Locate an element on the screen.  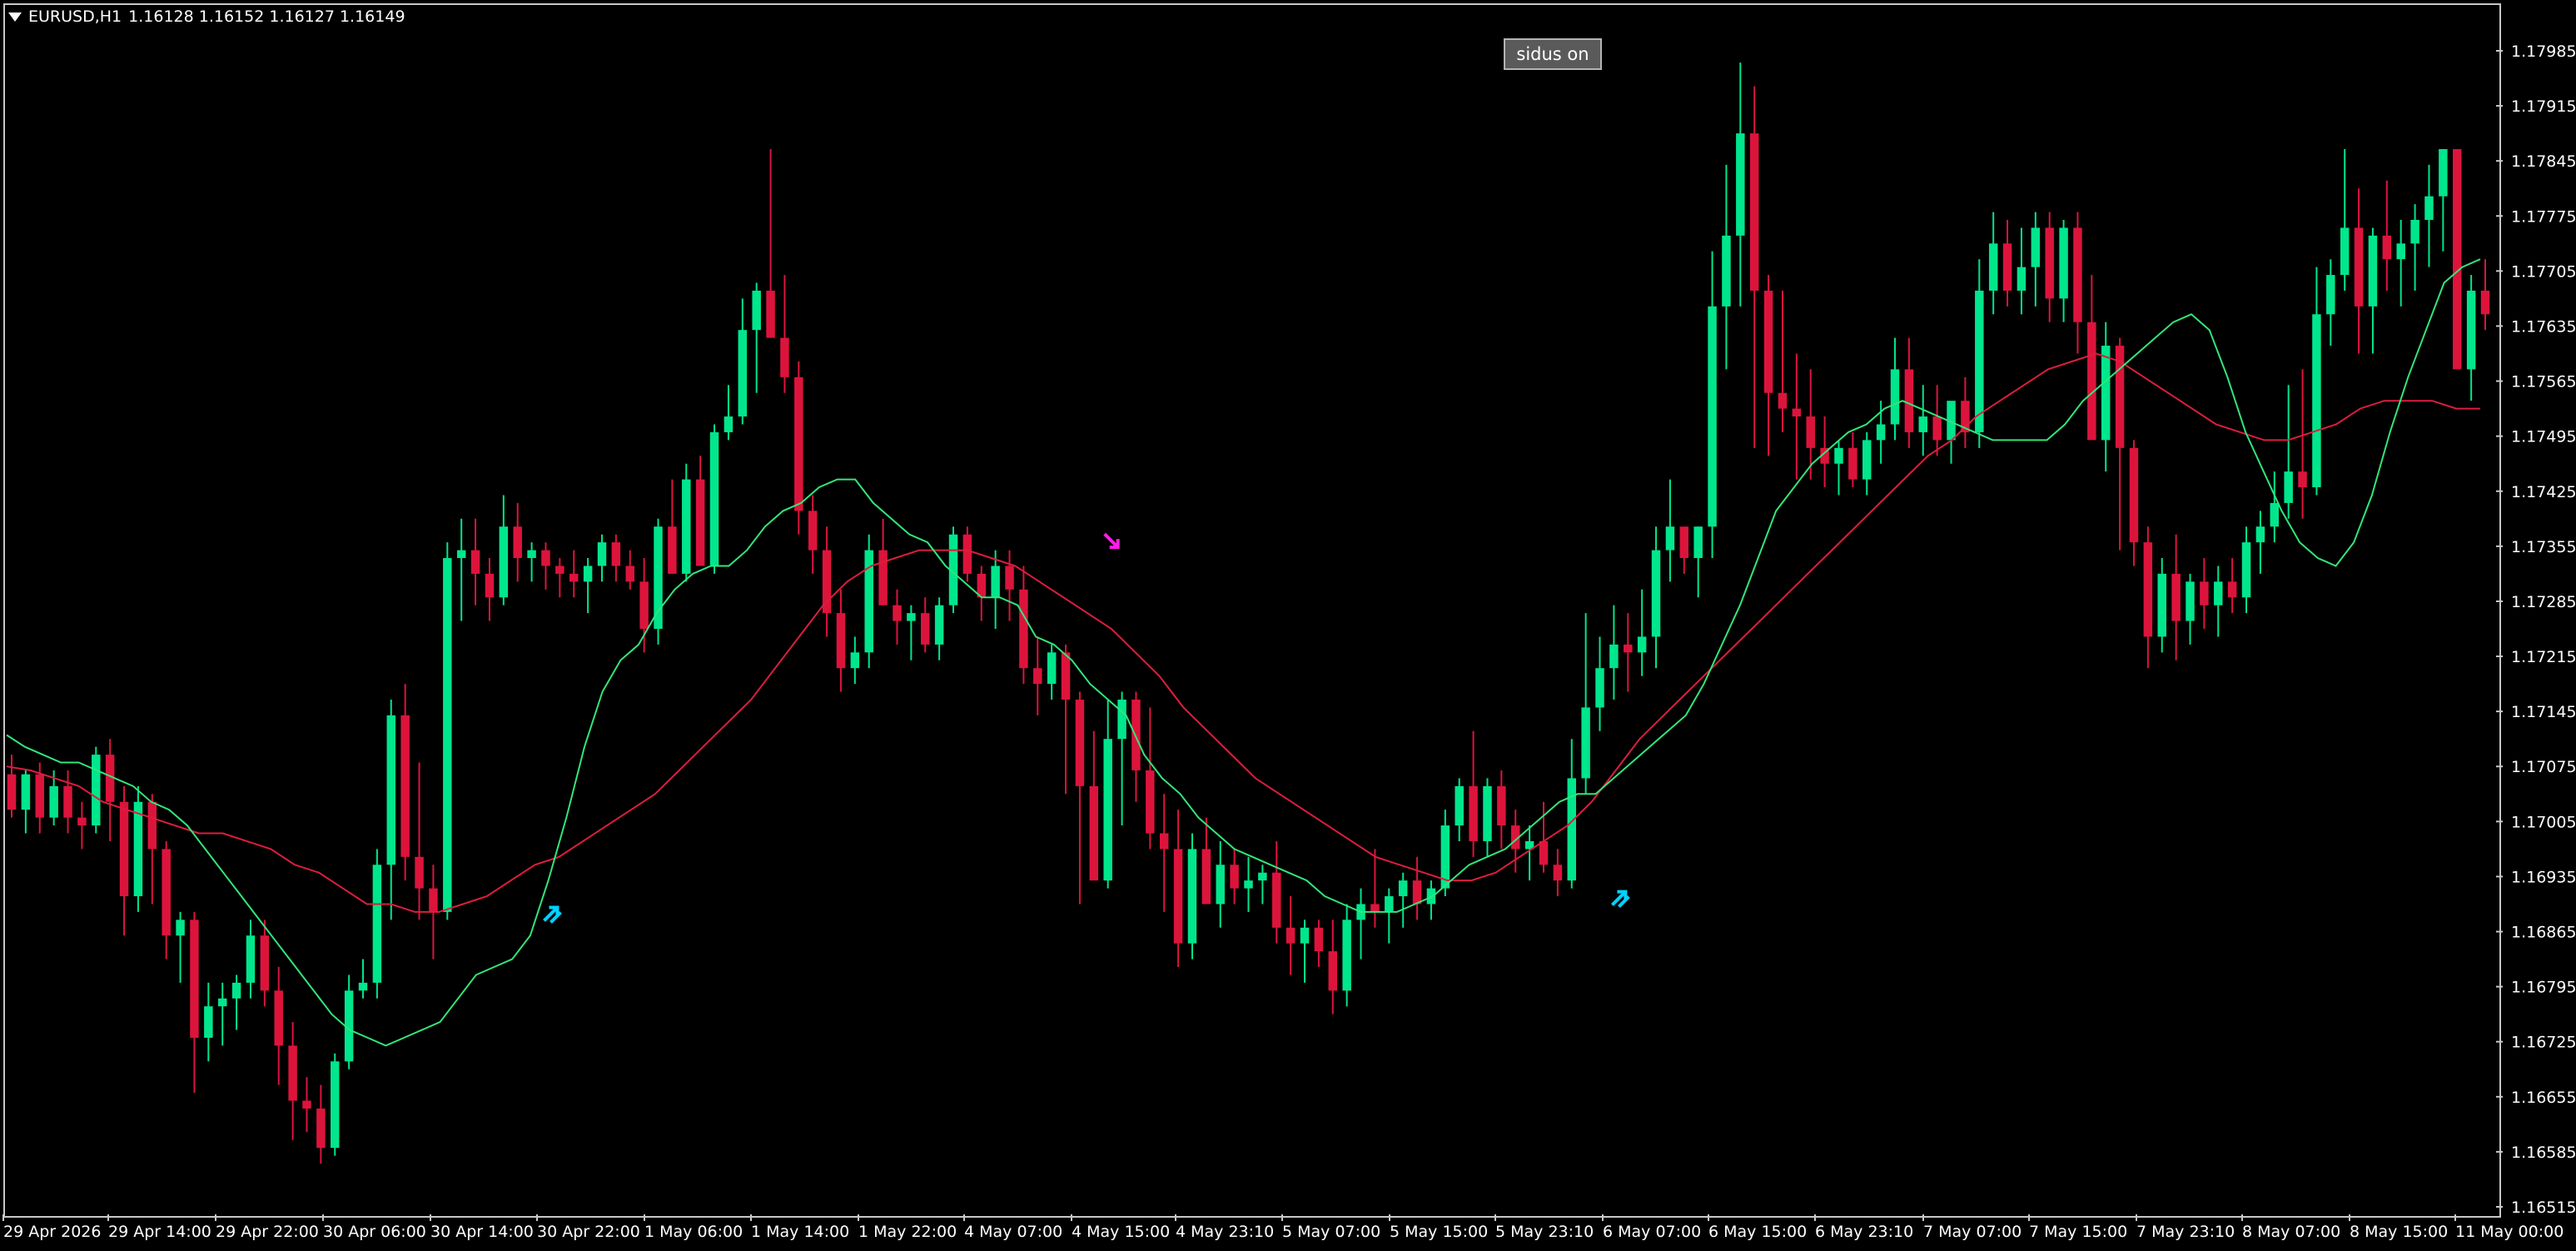
y-tick-label: 1.17985 is located at coordinates (2543, 51).